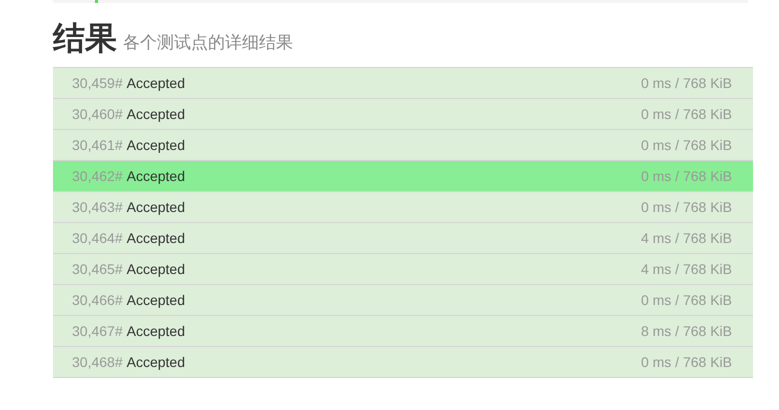 This screenshot has width=779, height=410. Describe the element at coordinates (403, 238) in the screenshot. I see `test-result-row: 30,464# Accepted 4 ms / 768 KiB` at that location.